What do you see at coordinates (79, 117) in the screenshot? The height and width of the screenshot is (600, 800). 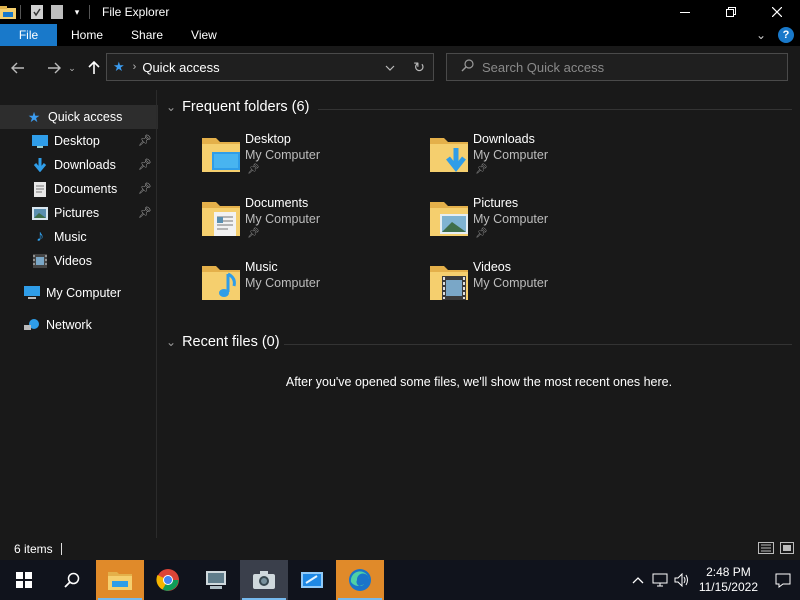 I see `sidebar-item-quick-access: ★ Quick access` at bounding box center [79, 117].